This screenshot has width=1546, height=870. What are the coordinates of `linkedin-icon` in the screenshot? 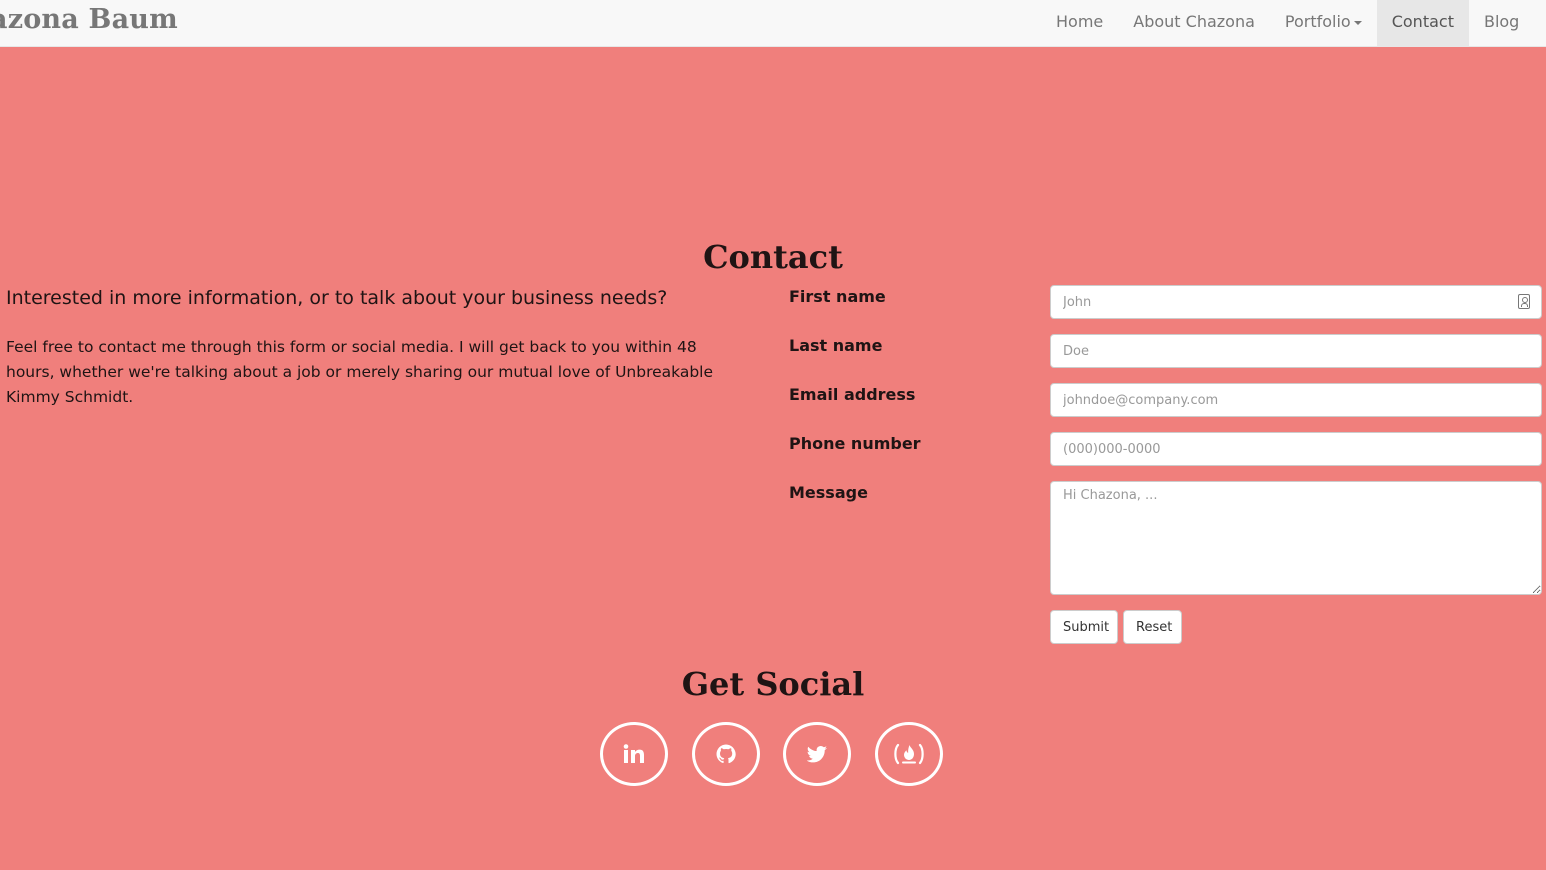 It's located at (634, 754).